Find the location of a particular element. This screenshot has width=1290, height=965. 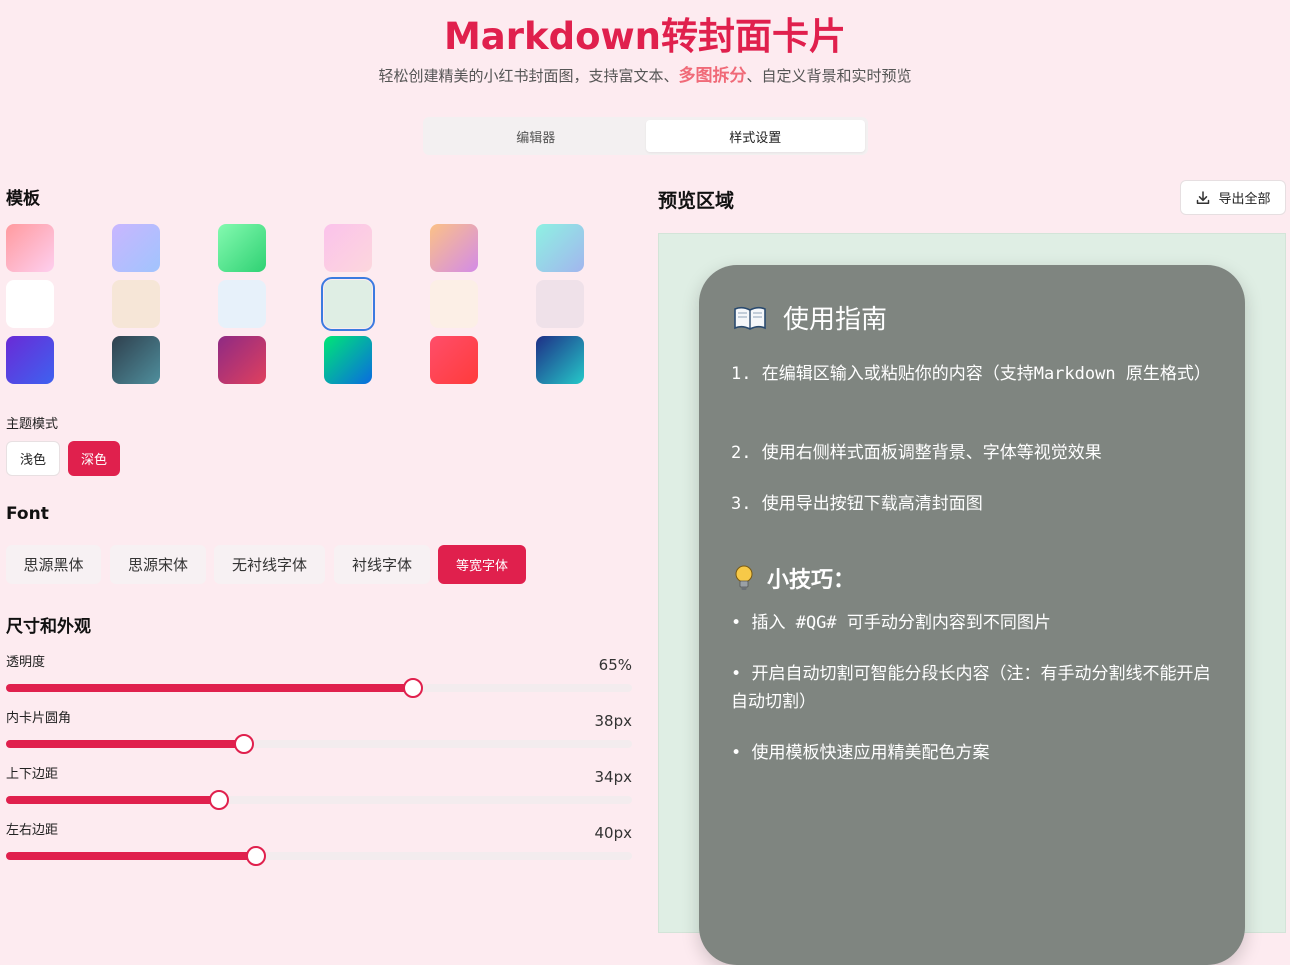

card-radius-slider-thumb is located at coordinates (244, 744).